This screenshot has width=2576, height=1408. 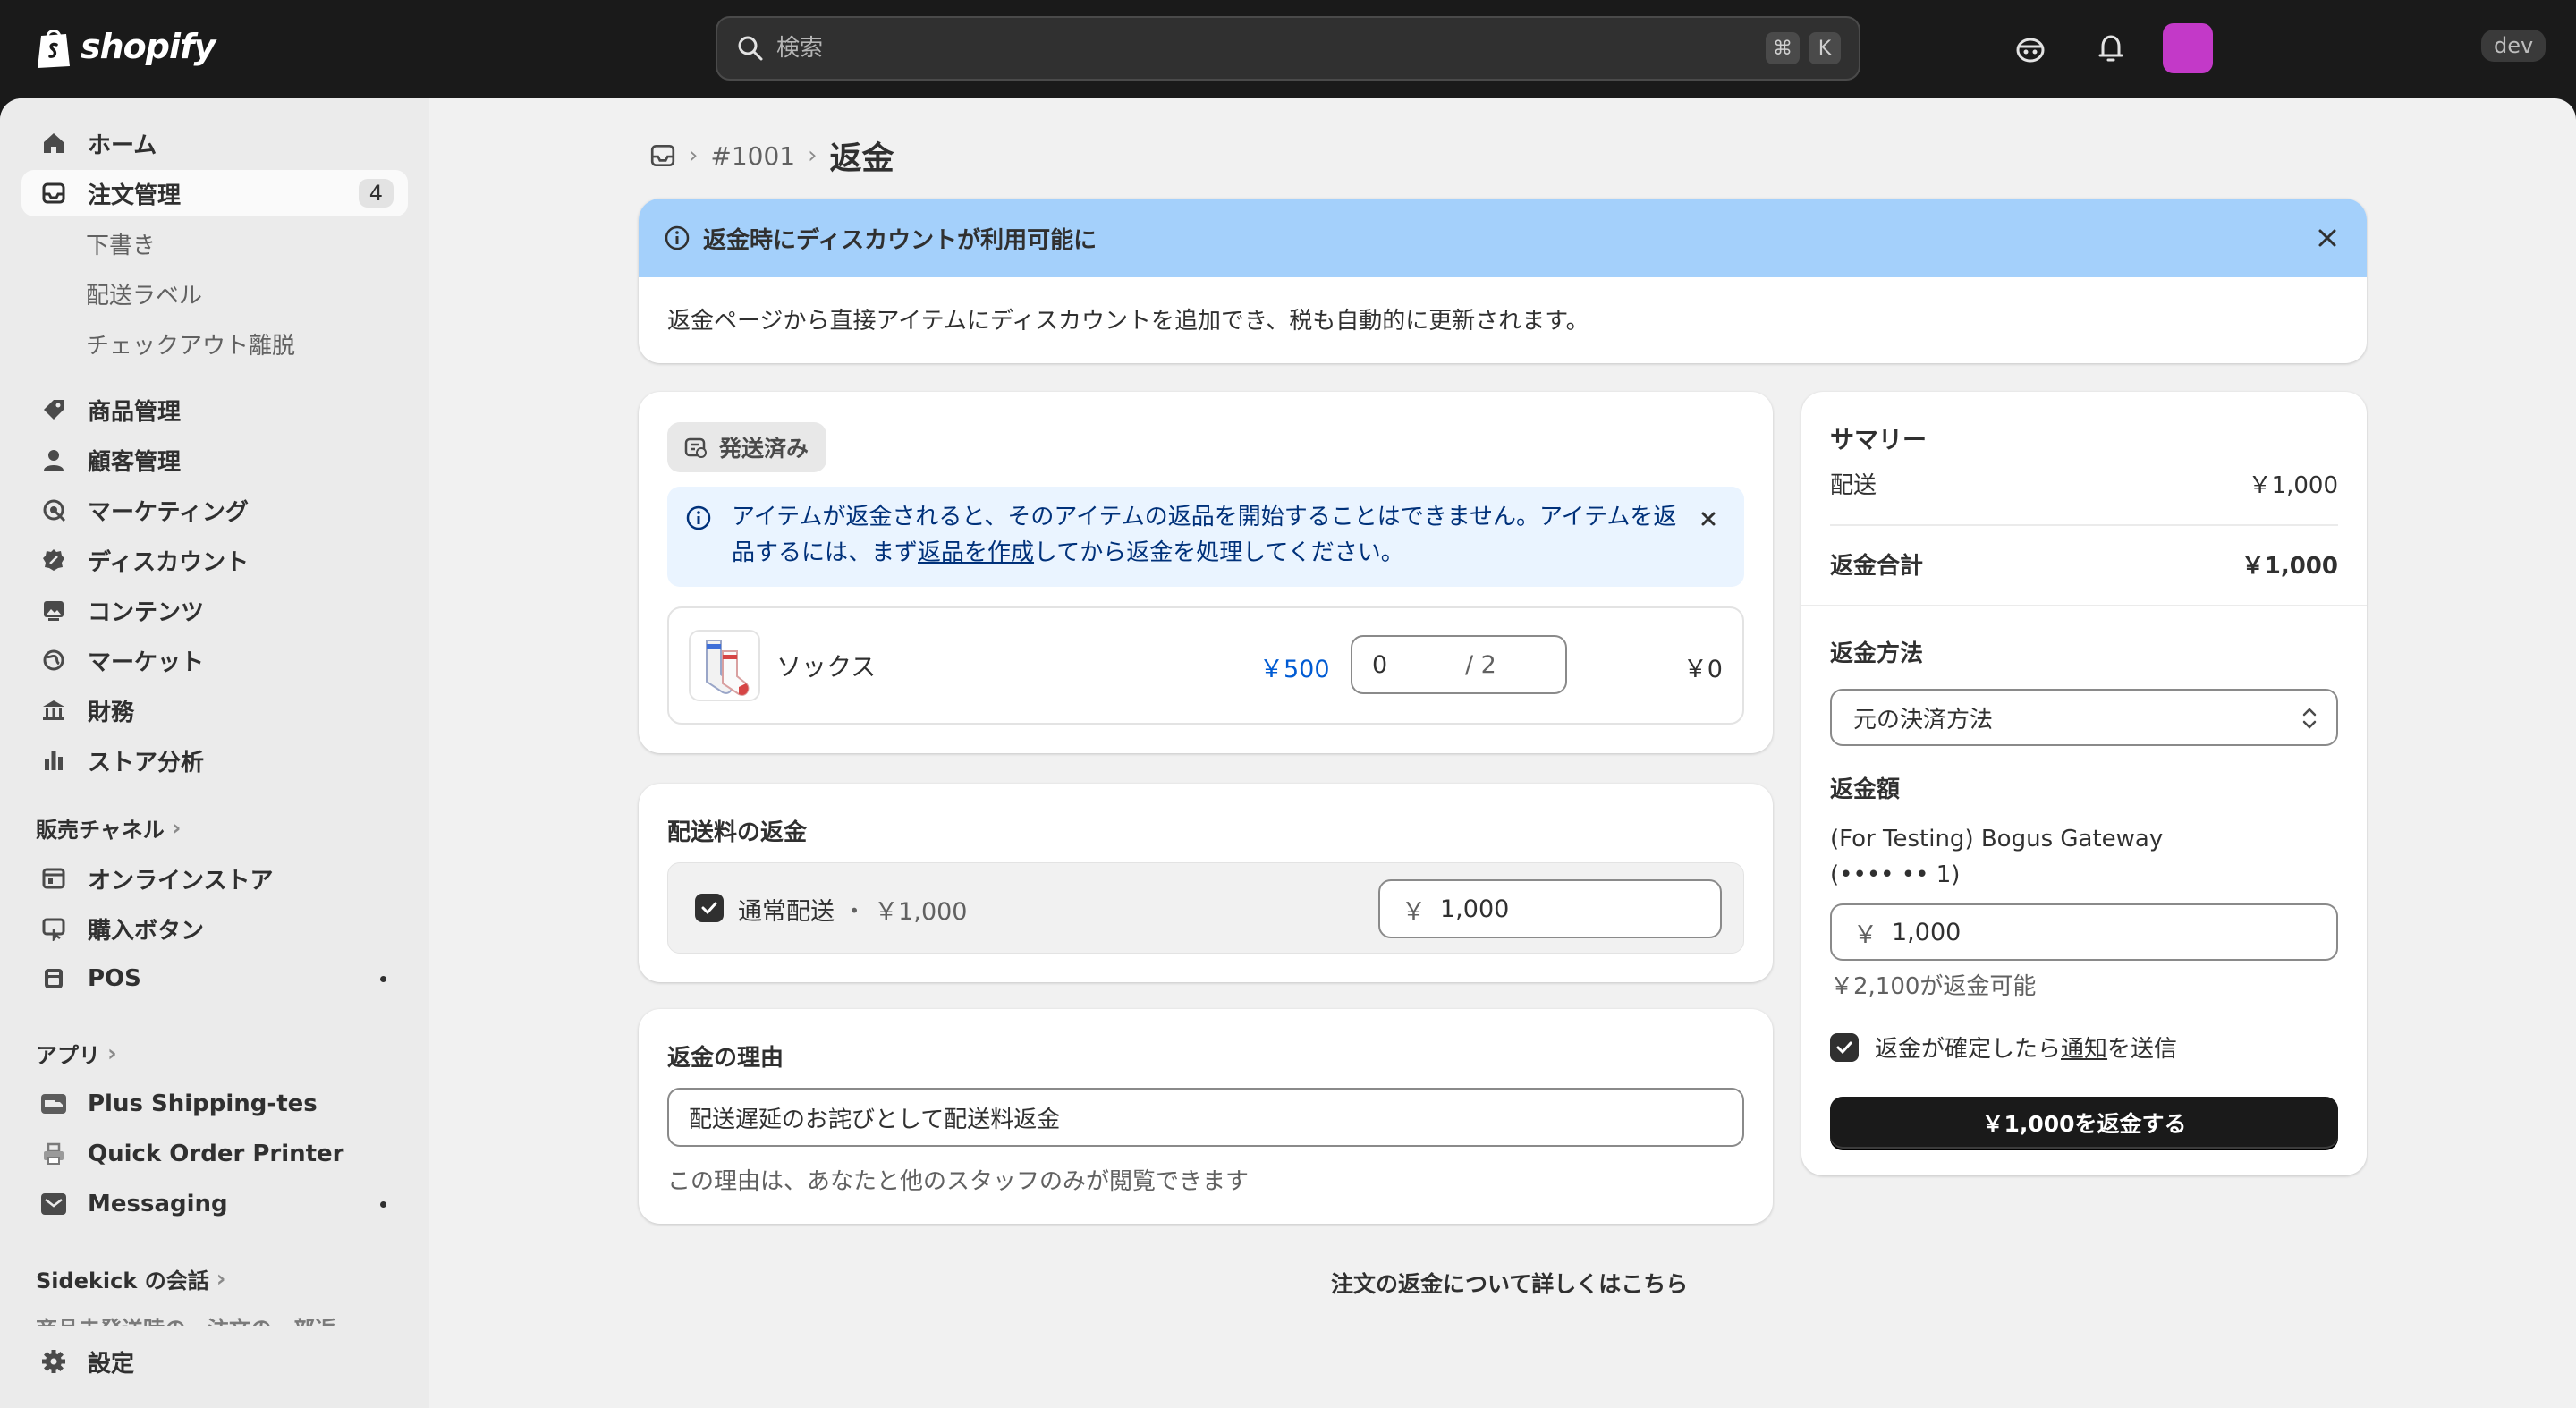 What do you see at coordinates (1294, 666) in the screenshot?
I see `product-price-link: ￥500` at bounding box center [1294, 666].